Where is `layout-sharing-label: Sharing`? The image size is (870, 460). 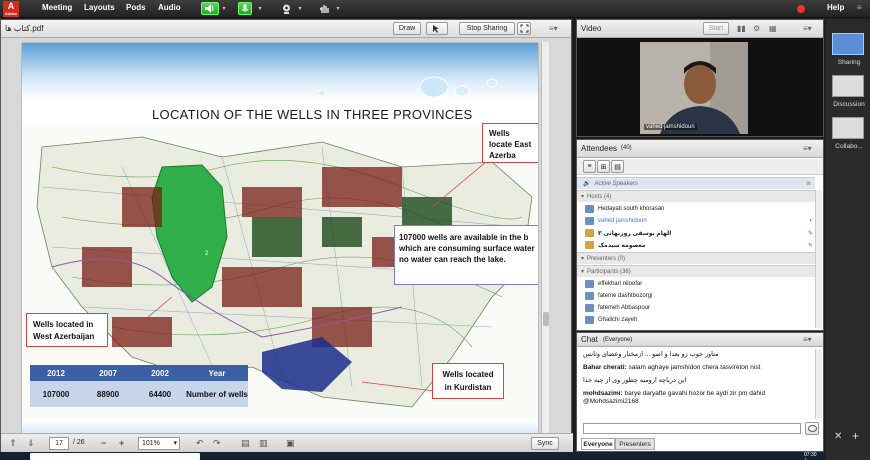
layout-sharing-label: Sharing is located at coordinates (849, 62).